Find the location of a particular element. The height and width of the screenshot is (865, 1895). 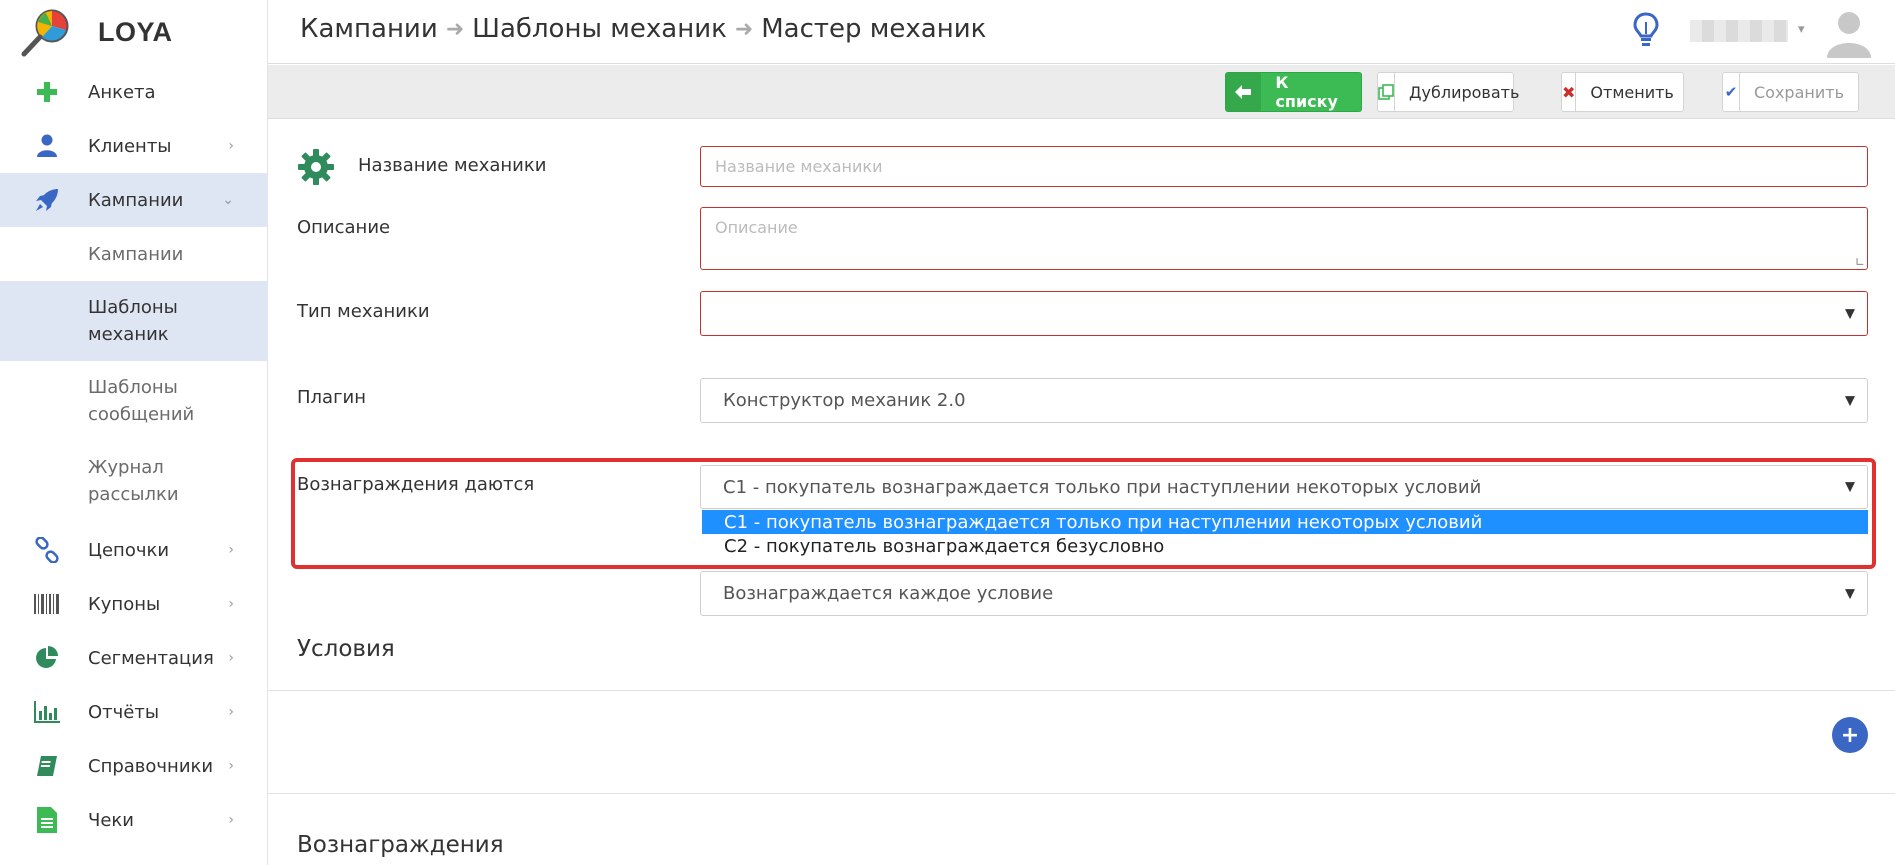

breadcrumb-mechanic-templates: Шаблоны механик is located at coordinates (599, 29).